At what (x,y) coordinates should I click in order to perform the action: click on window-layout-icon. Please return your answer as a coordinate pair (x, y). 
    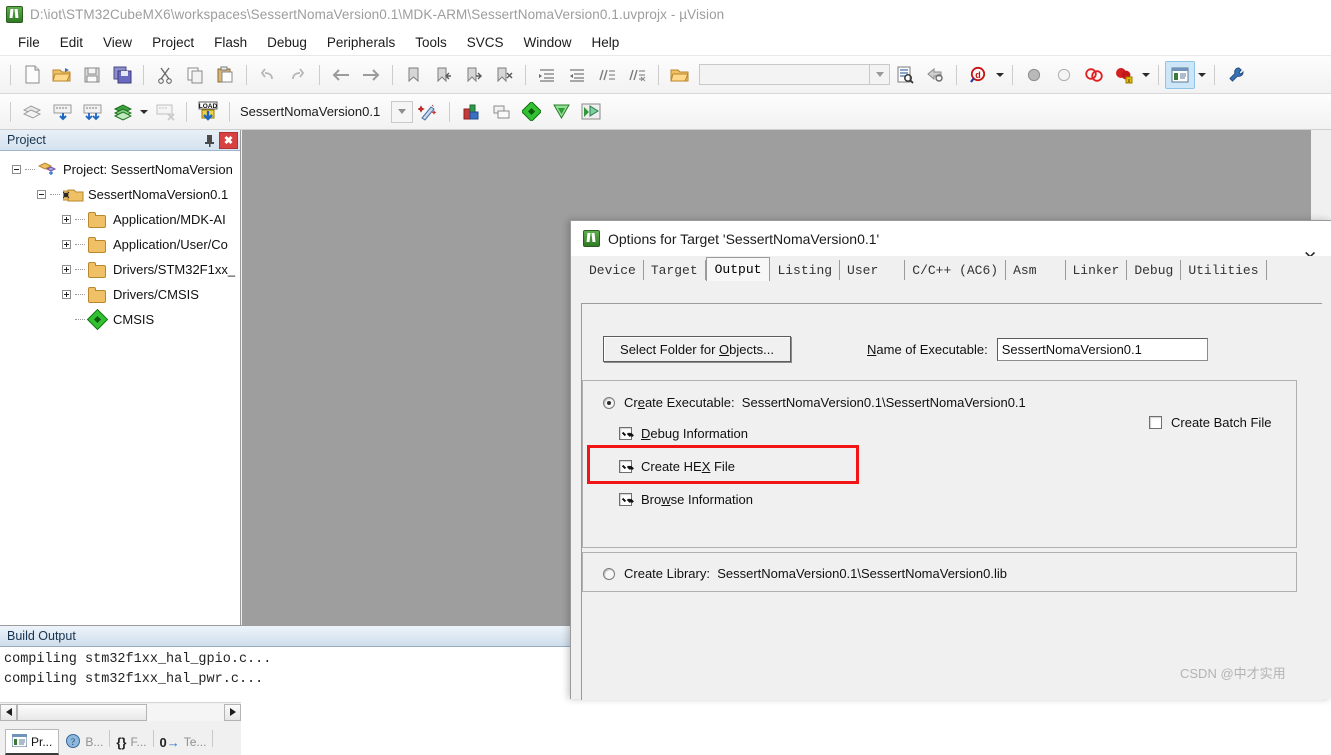
    Looking at the image, I should click on (1180, 74).